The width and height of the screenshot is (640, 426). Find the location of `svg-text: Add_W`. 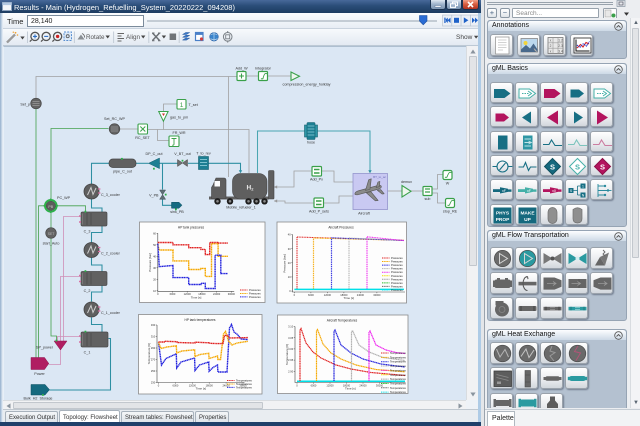

svg-text: Add_W is located at coordinates (241, 69).